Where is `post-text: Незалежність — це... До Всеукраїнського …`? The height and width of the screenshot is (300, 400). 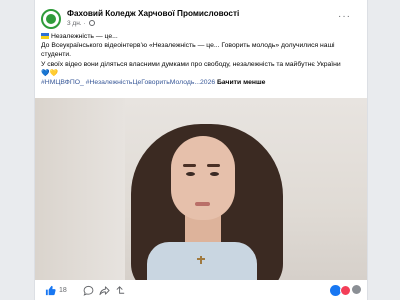 post-text: Незалежність — це... До Всеукраїнського … is located at coordinates (202, 59).